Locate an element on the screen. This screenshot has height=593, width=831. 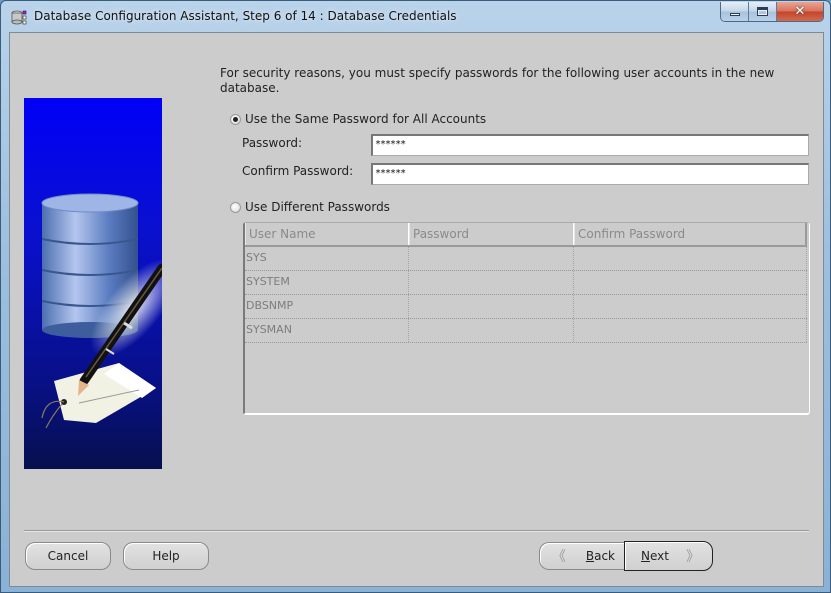
column-header-confirm-password: Confirm Password is located at coordinates (690, 234).